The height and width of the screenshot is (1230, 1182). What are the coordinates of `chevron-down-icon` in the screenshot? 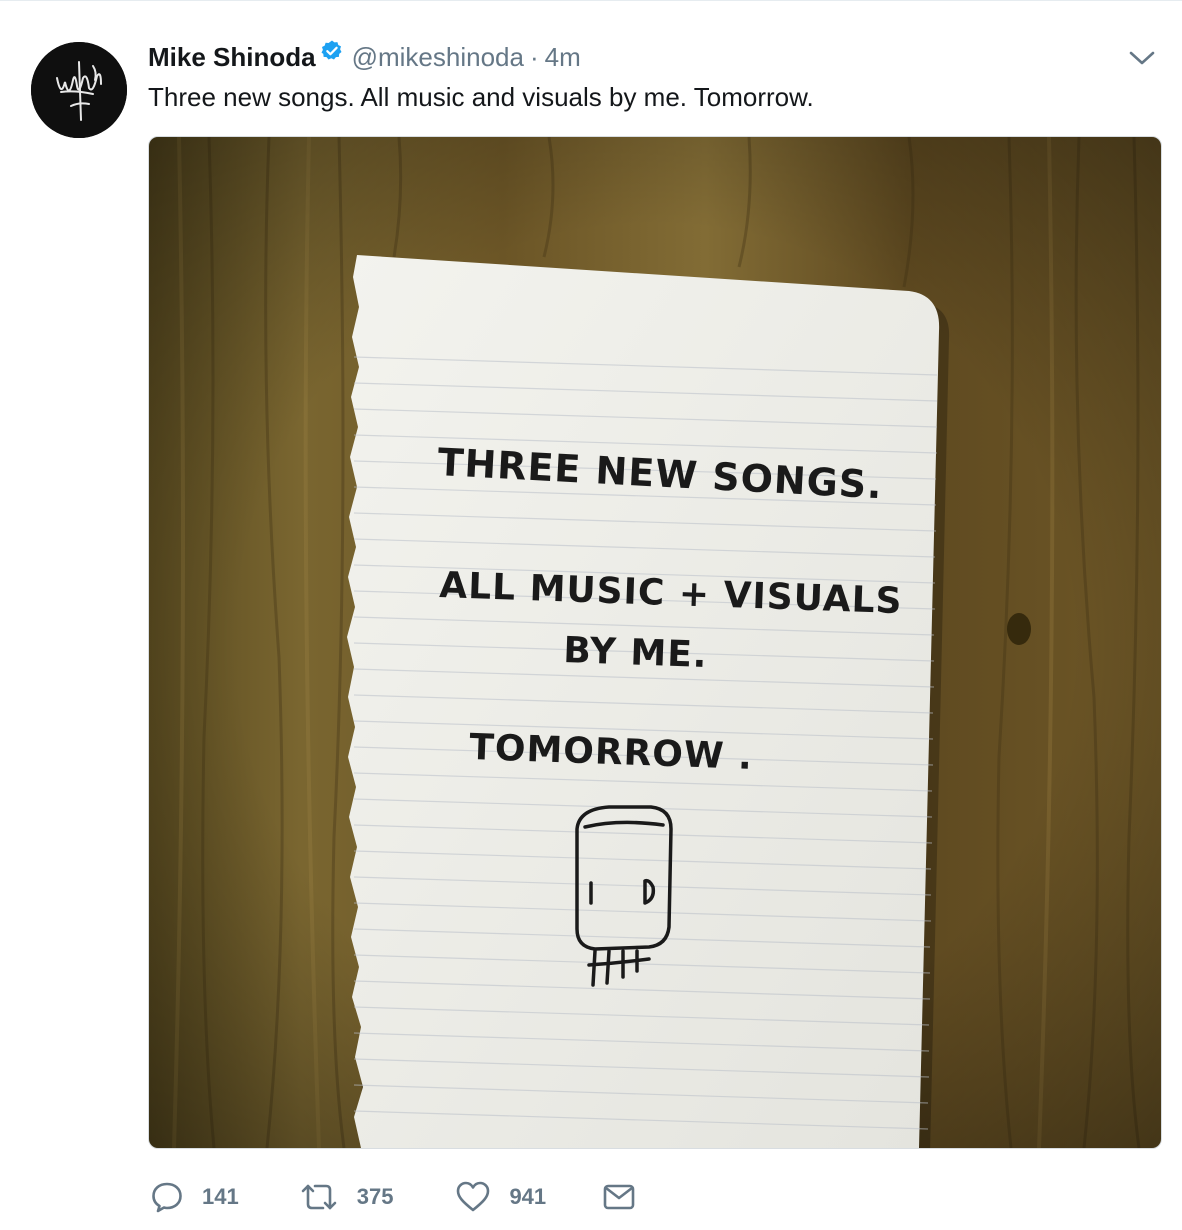 It's located at (1142, 58).